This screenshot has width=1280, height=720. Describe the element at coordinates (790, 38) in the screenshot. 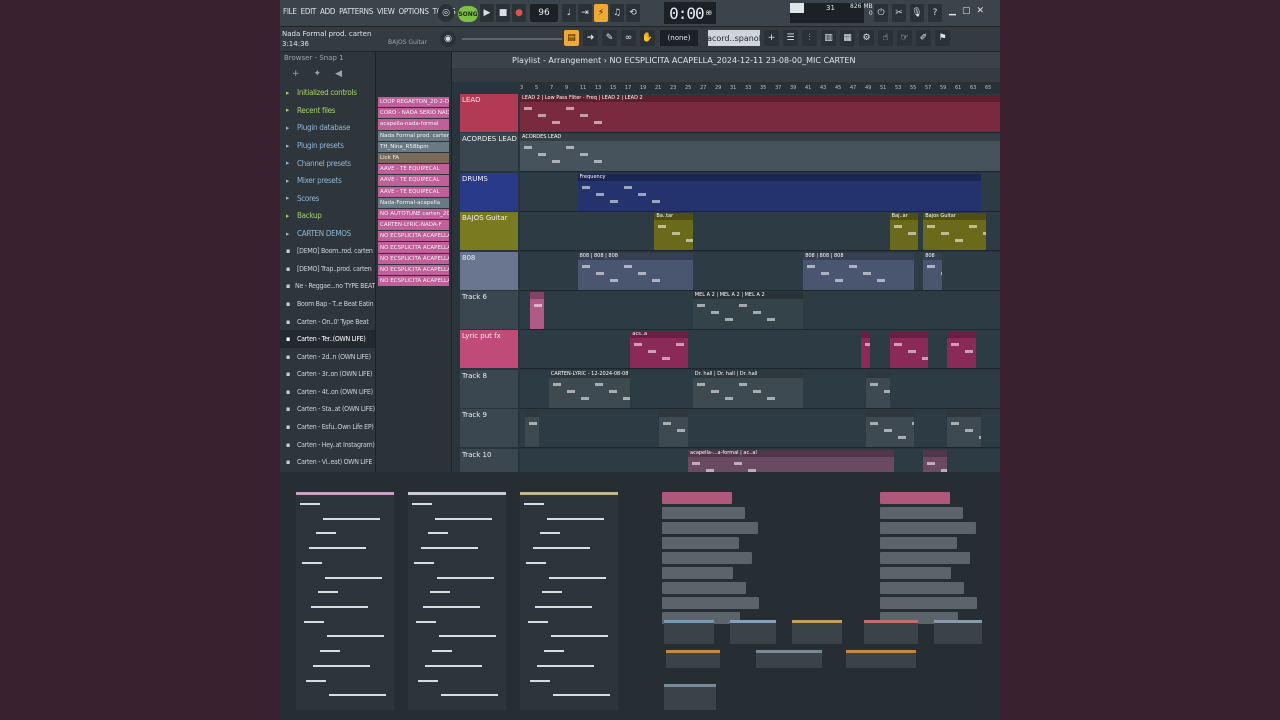

I see `channel-rack-icon: ☰` at that location.